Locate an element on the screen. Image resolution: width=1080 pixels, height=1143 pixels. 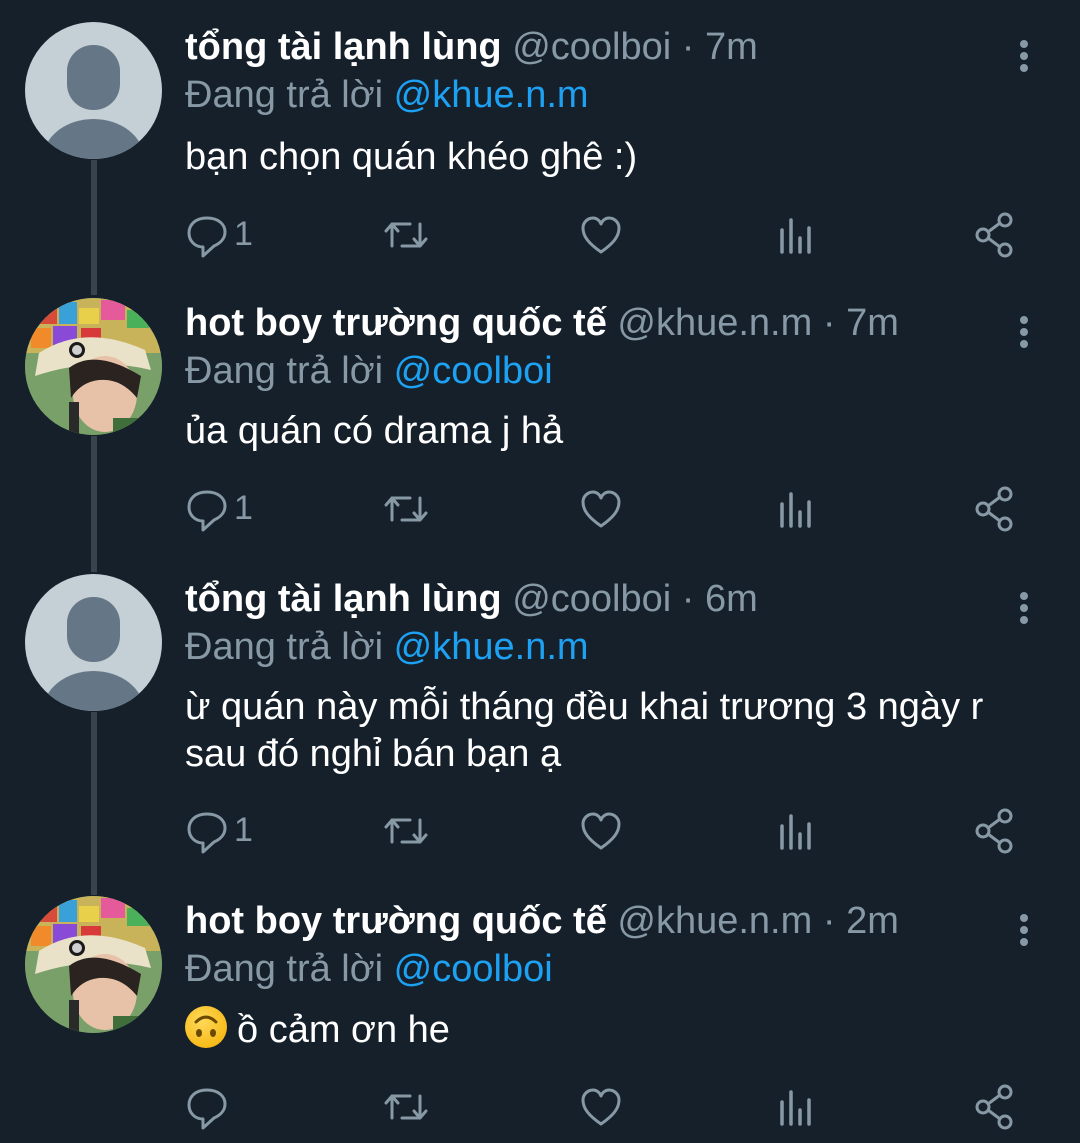
tweet-text-container: ồ cảm ơn he is located at coordinates (317, 1030).